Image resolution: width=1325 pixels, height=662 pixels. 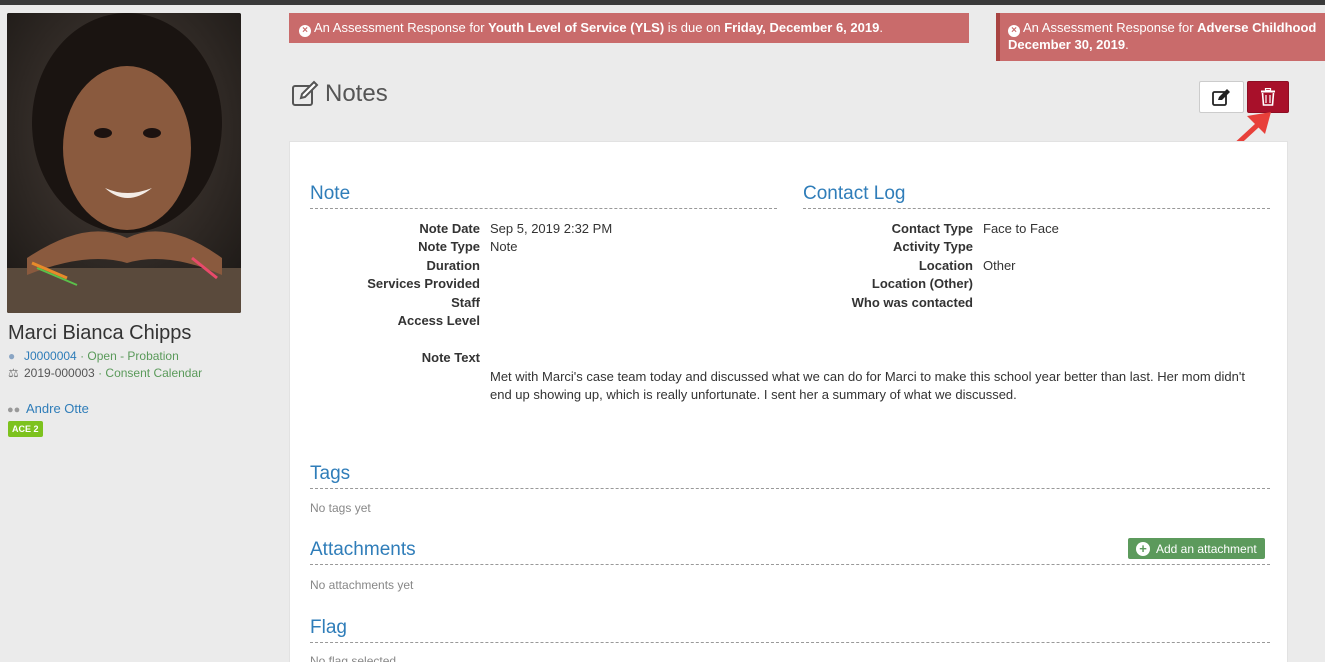 What do you see at coordinates (449, 228) in the screenshot?
I see `field-label: Note Date` at bounding box center [449, 228].